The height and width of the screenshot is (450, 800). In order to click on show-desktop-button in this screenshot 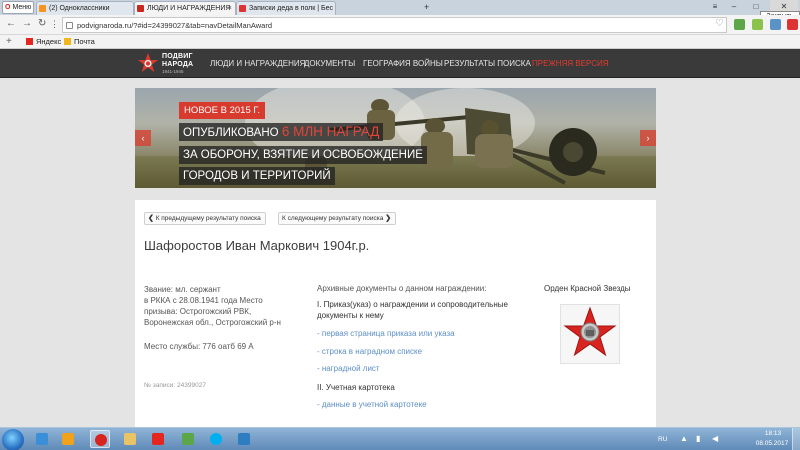, I will do `click(796, 439)`.